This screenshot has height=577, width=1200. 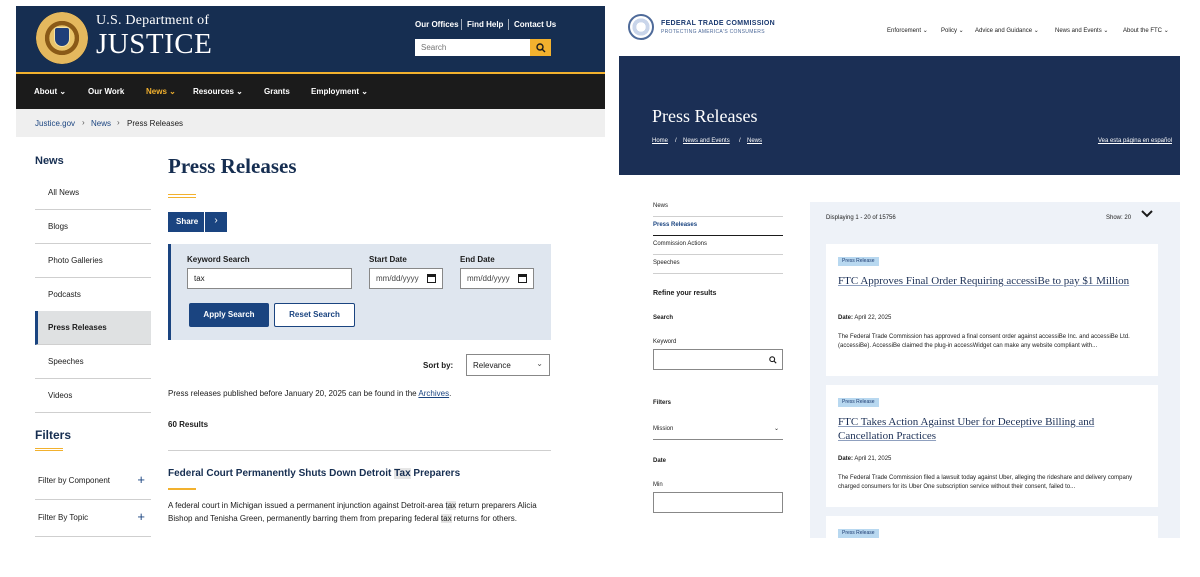 I want to click on end-date-label: End Date, so click(x=477, y=259).